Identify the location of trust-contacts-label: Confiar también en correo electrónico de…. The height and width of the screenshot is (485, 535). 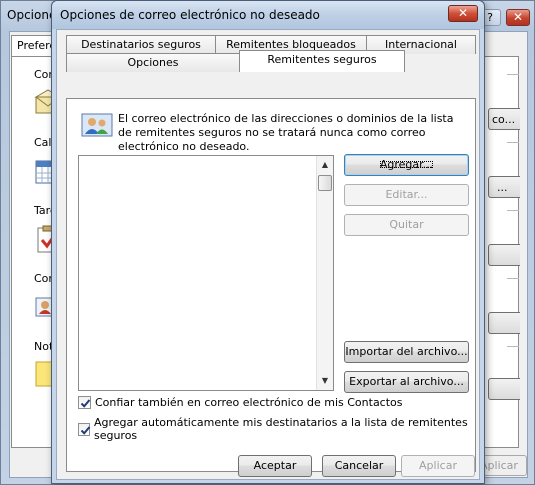
(249, 402).